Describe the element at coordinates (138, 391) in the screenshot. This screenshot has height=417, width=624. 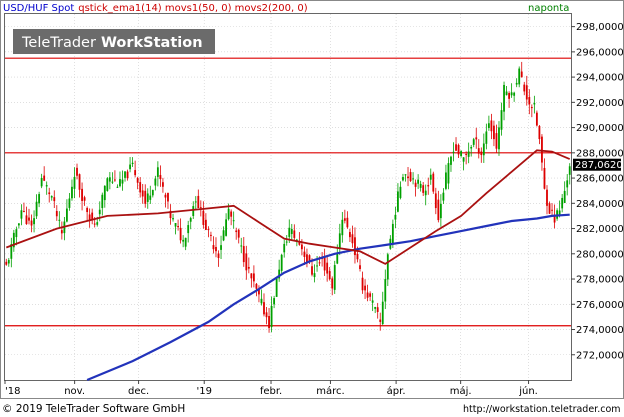
I see `x-tick-label: dec.` at that location.